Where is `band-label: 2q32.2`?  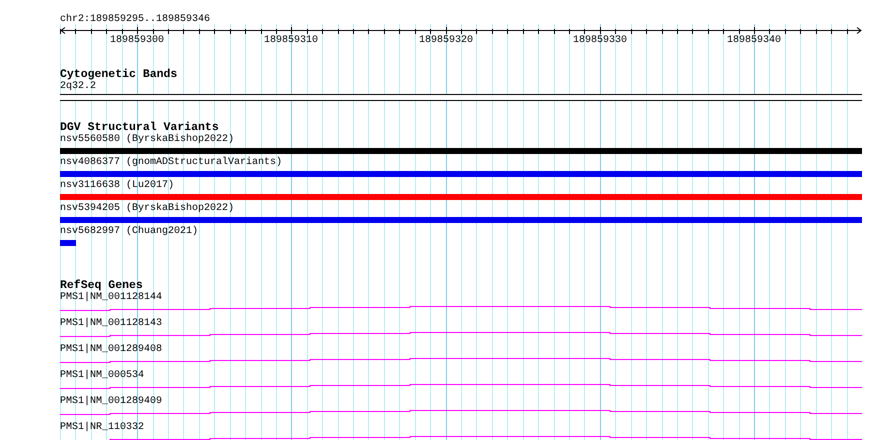 band-label: 2q32.2 is located at coordinates (78, 87).